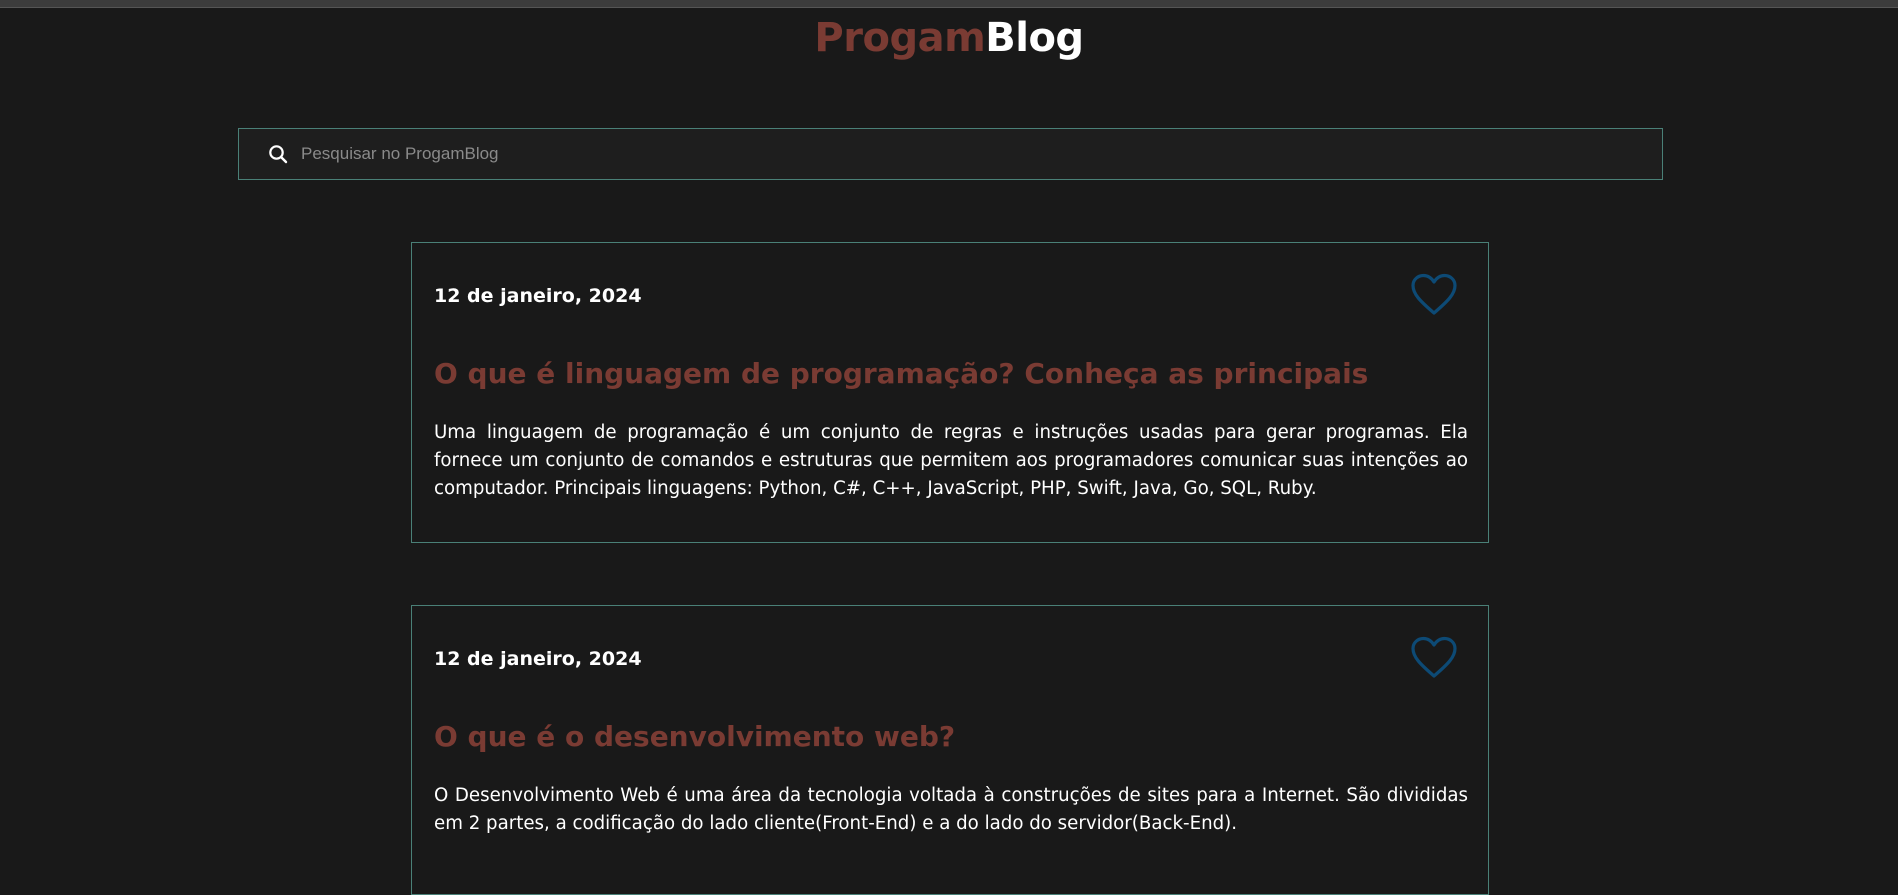  What do you see at coordinates (981, 154) in the screenshot?
I see `search-input` at bounding box center [981, 154].